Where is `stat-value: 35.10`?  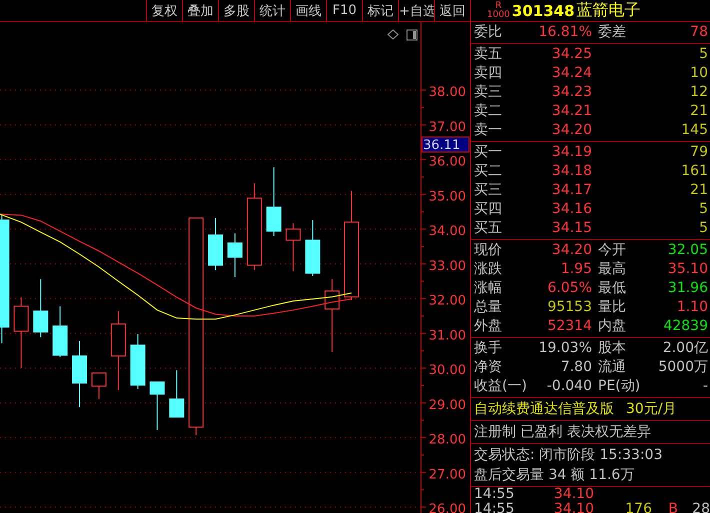
stat-value: 35.10 is located at coordinates (687, 269).